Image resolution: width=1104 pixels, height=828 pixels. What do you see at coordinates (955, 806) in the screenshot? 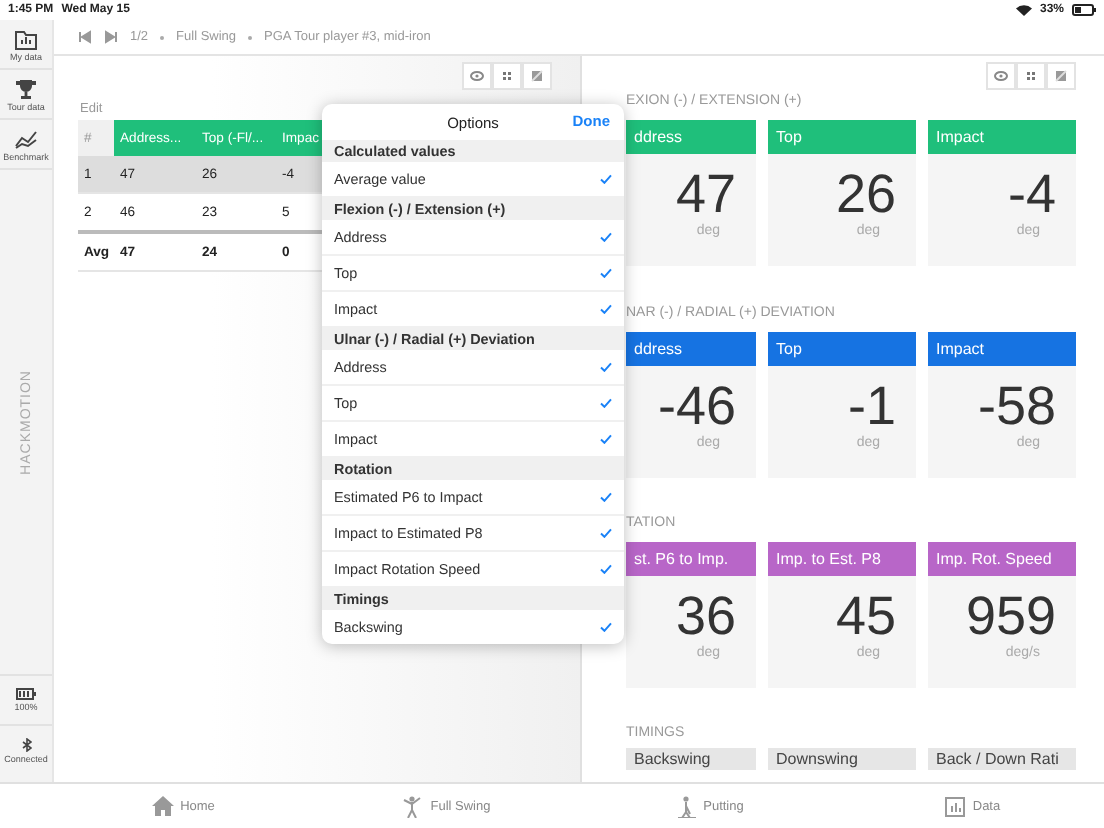
I see `data-document-icon` at bounding box center [955, 806].